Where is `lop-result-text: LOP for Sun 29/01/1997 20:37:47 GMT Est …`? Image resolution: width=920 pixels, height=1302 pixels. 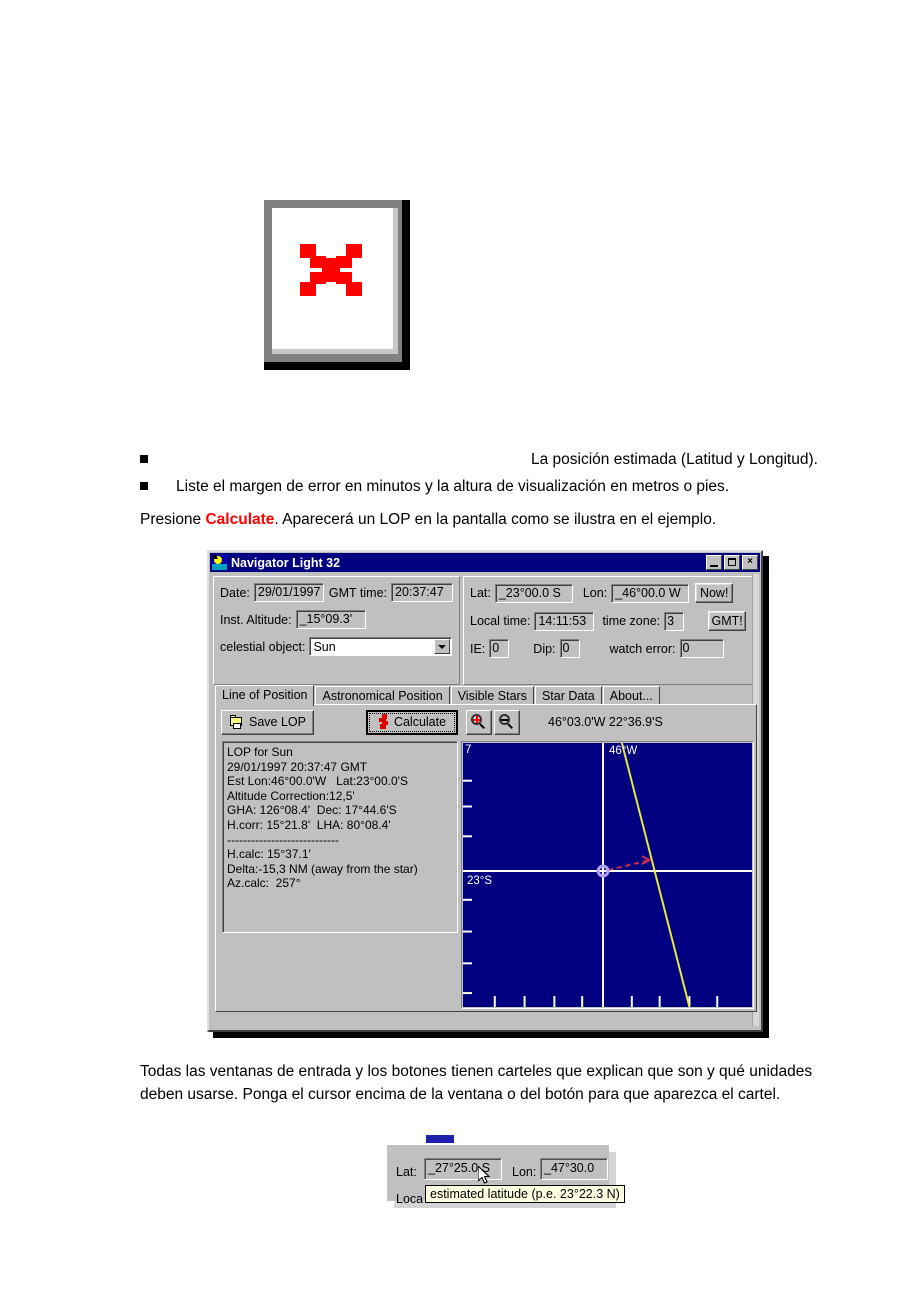
lop-result-text: LOP for Sun 29/01/1997 20:37:47 GMT Est … is located at coordinates (340, 837).